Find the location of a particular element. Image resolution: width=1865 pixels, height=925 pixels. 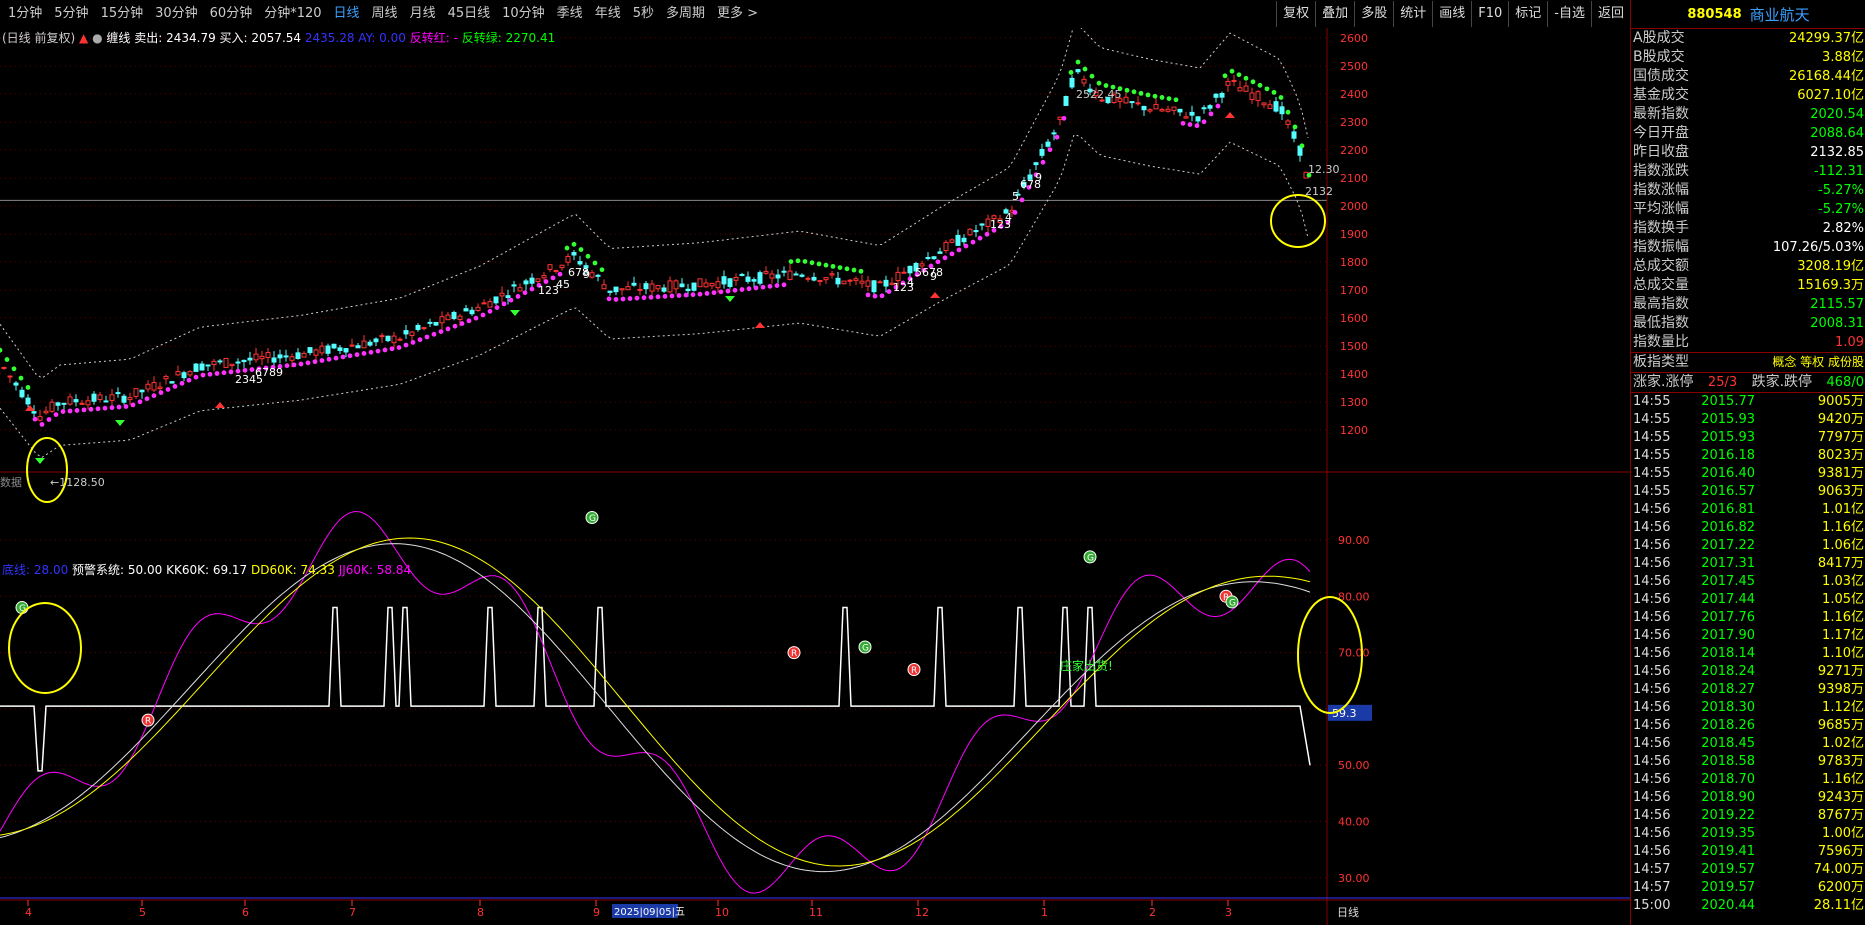

tick-price: 2019.57 is located at coordinates (1728, 869).